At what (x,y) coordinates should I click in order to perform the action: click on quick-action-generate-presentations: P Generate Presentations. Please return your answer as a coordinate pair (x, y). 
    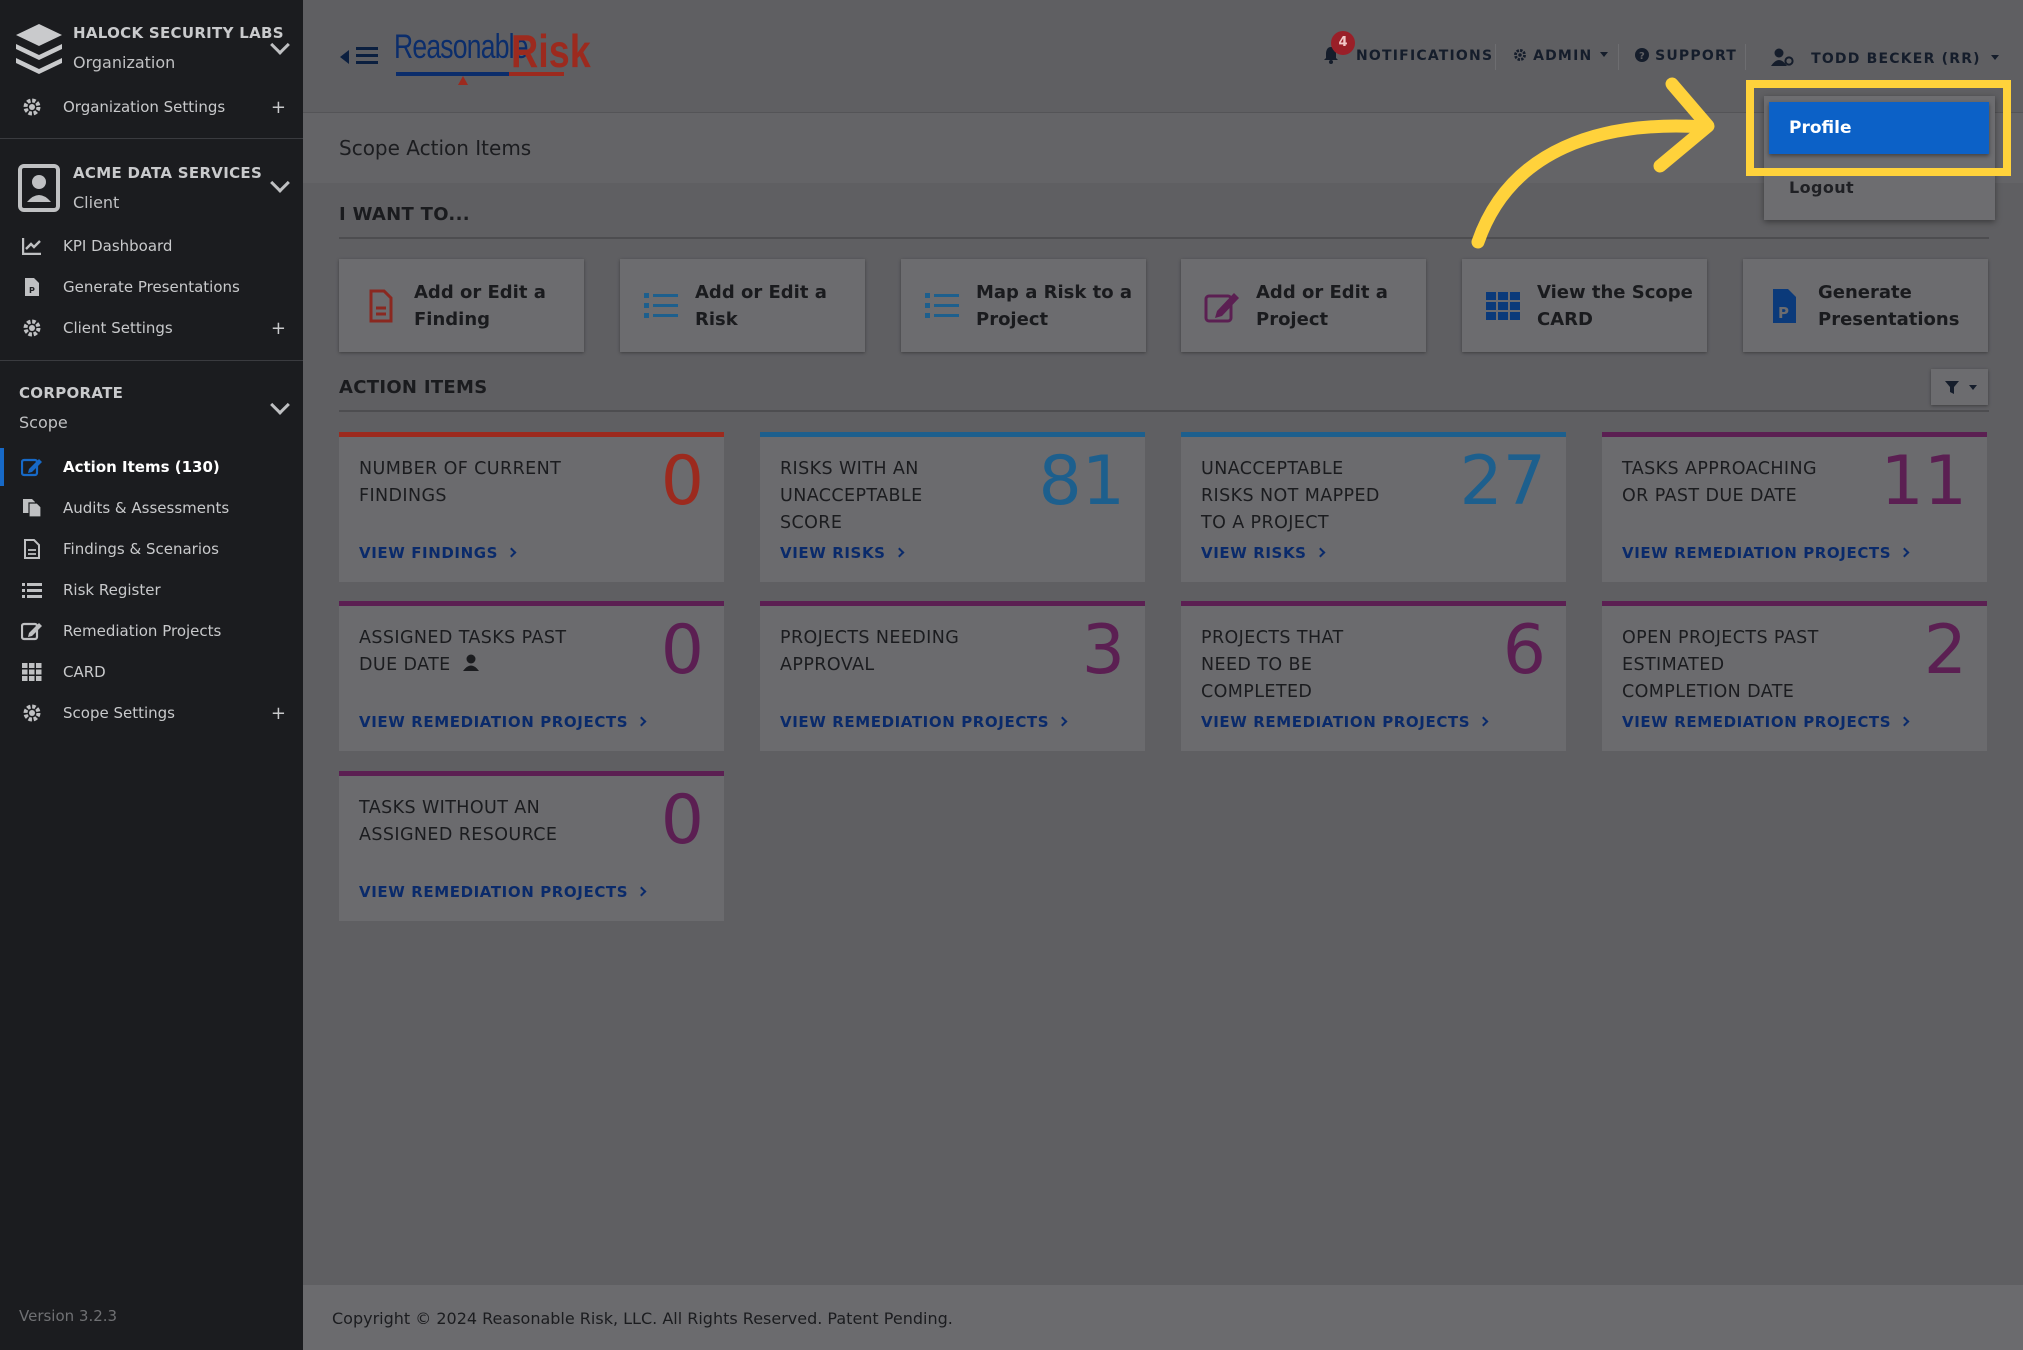
    Looking at the image, I should click on (1865, 305).